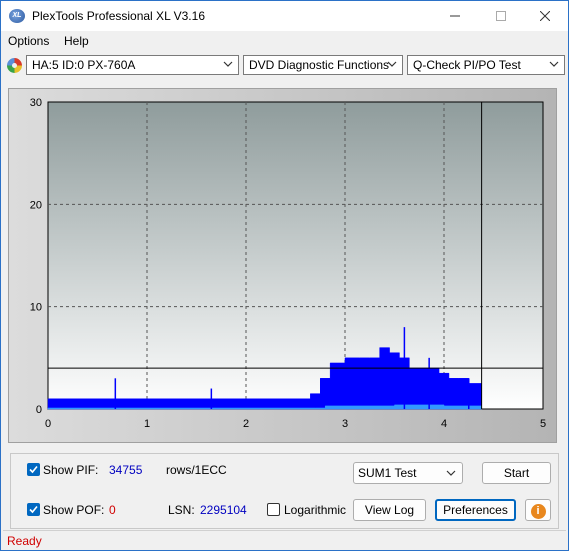  I want to click on info-icon: i, so click(538, 511).